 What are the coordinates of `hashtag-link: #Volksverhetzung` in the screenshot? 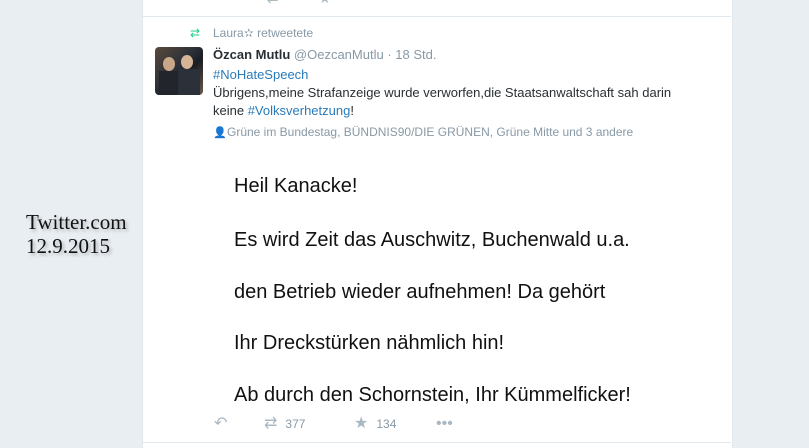 It's located at (299, 110).